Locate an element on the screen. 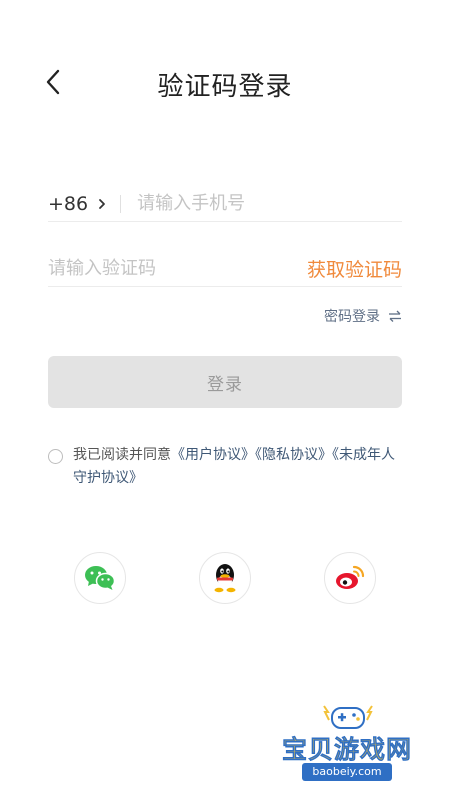 This screenshot has width=450, height=800. get-code-button: 获取验证码 is located at coordinates (354, 268).